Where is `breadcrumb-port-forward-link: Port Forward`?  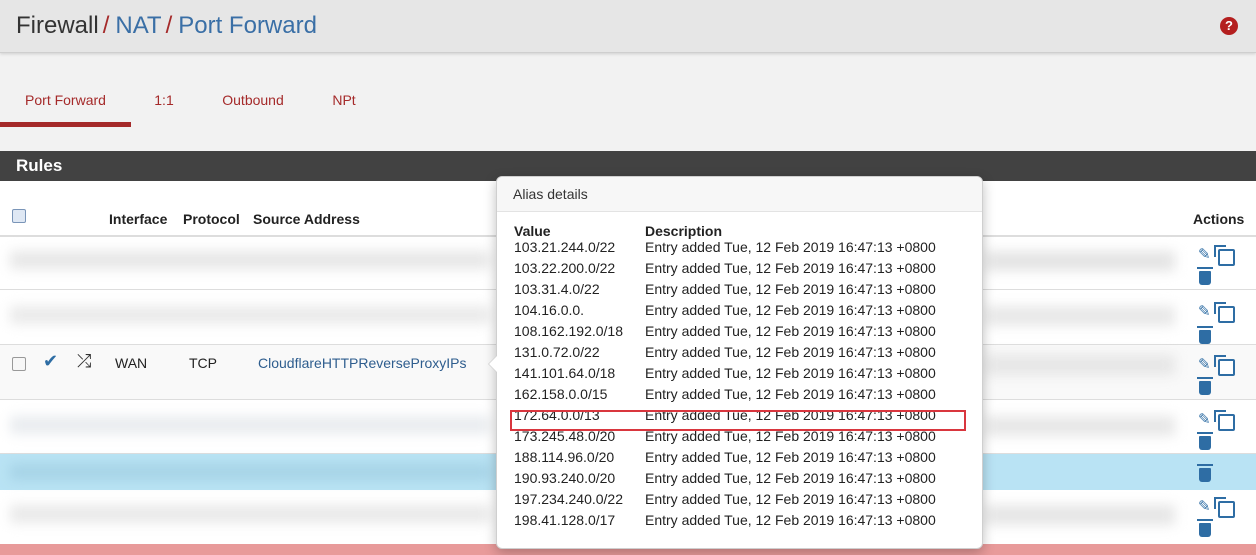 breadcrumb-port-forward-link: Port Forward is located at coordinates (247, 25).